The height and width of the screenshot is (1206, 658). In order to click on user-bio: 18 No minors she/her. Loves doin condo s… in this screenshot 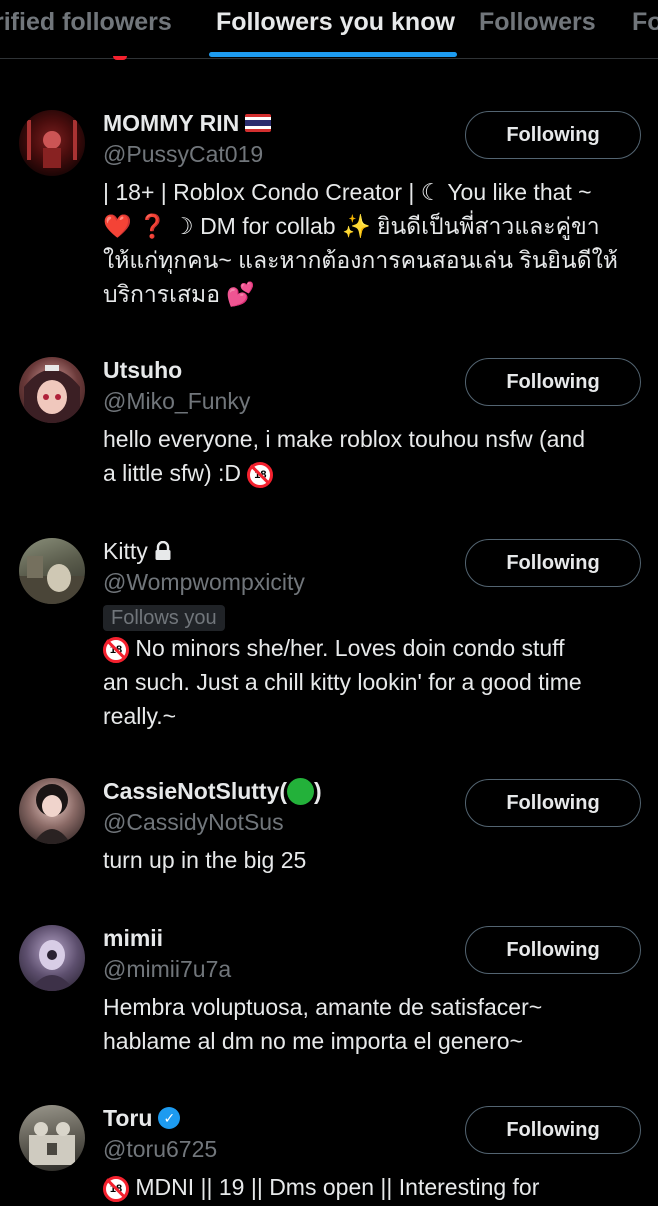, I will do `click(373, 682)`.